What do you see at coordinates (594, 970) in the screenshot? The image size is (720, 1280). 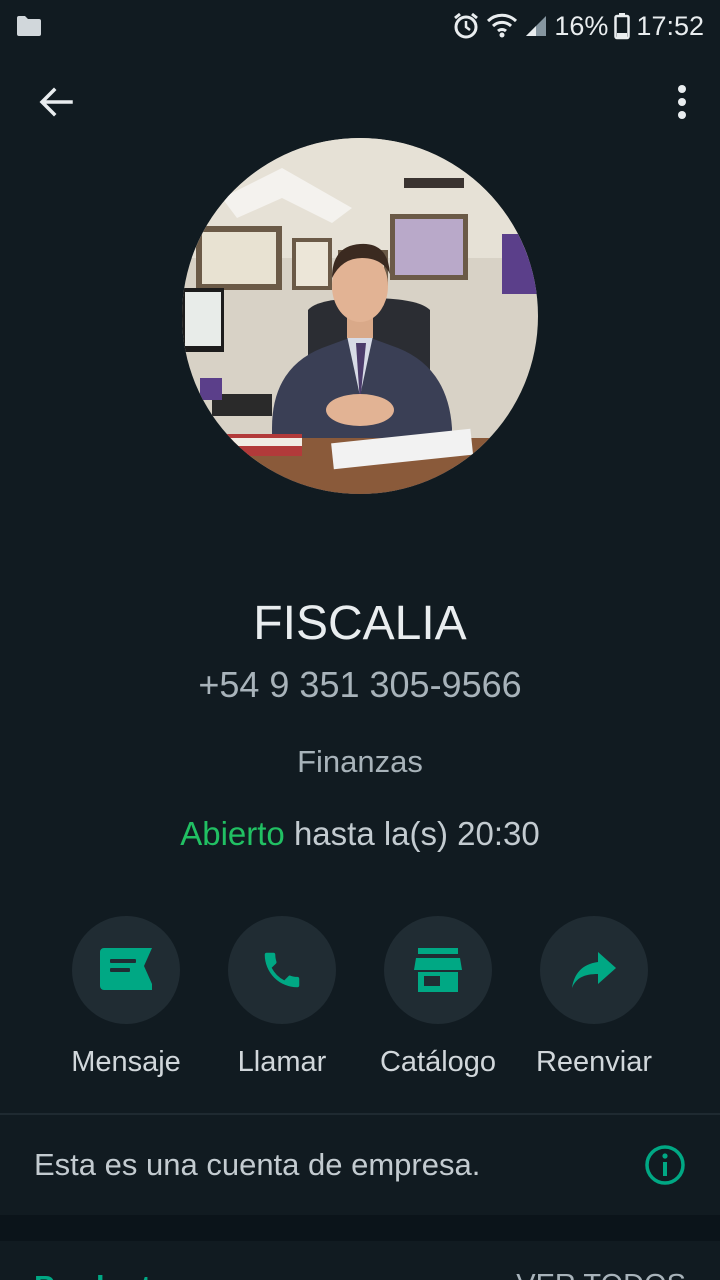 I see `forward-icon` at bounding box center [594, 970].